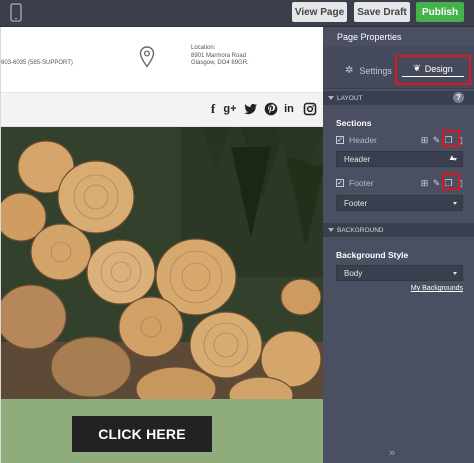  I want to click on collapse-panel-icon: », so click(392, 453).